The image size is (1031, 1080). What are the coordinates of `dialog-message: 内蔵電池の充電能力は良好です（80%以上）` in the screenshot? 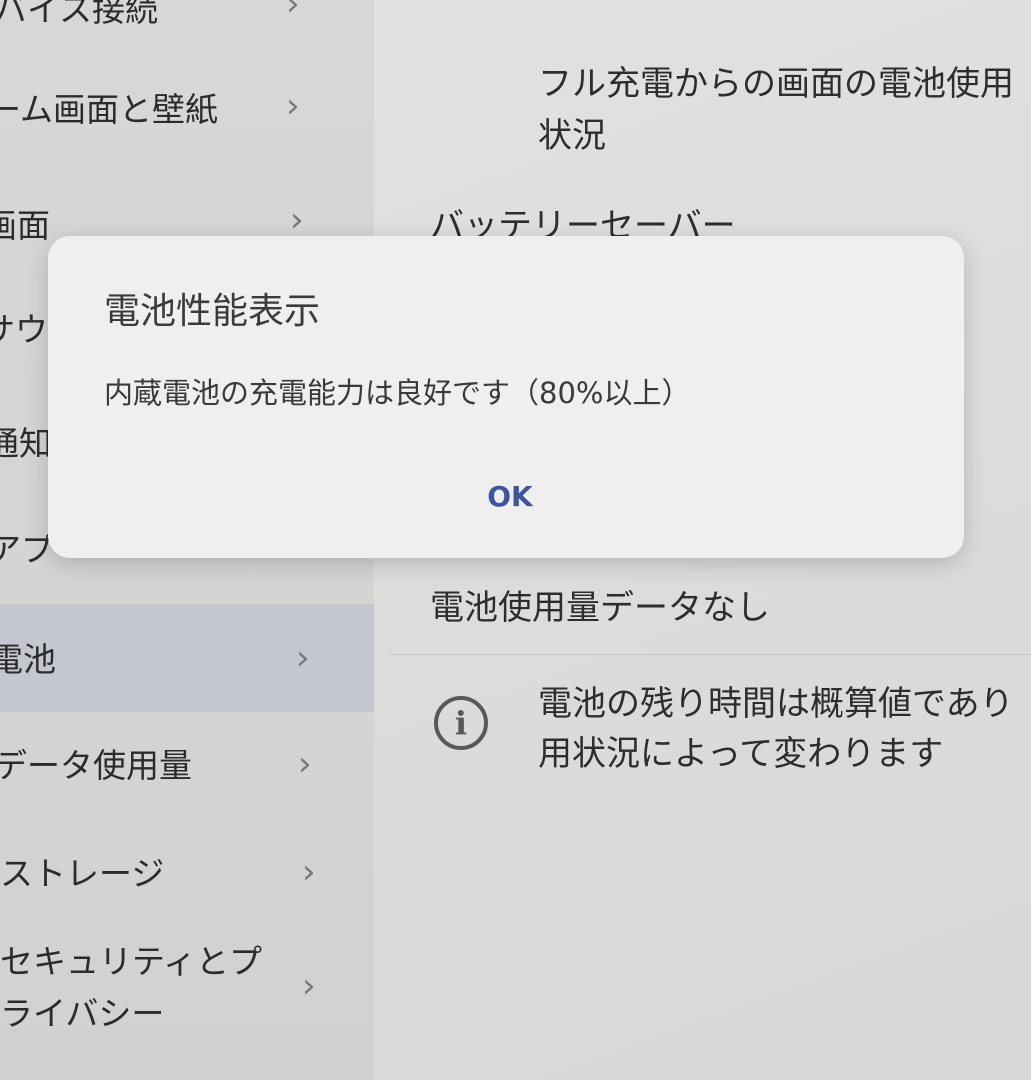 It's located at (397, 393).